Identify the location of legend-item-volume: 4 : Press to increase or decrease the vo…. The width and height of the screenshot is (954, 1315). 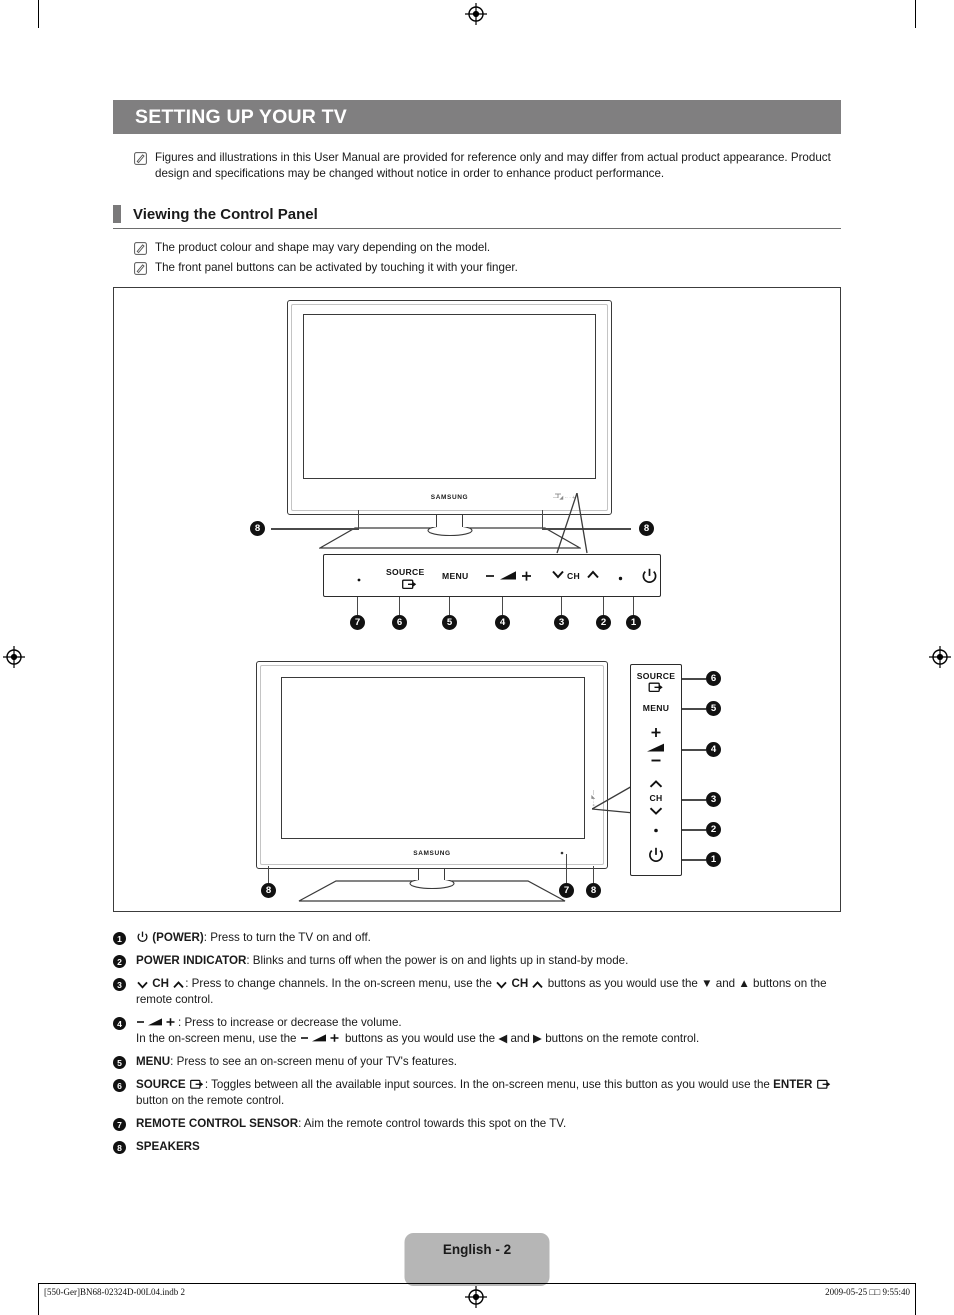
(477, 1031).